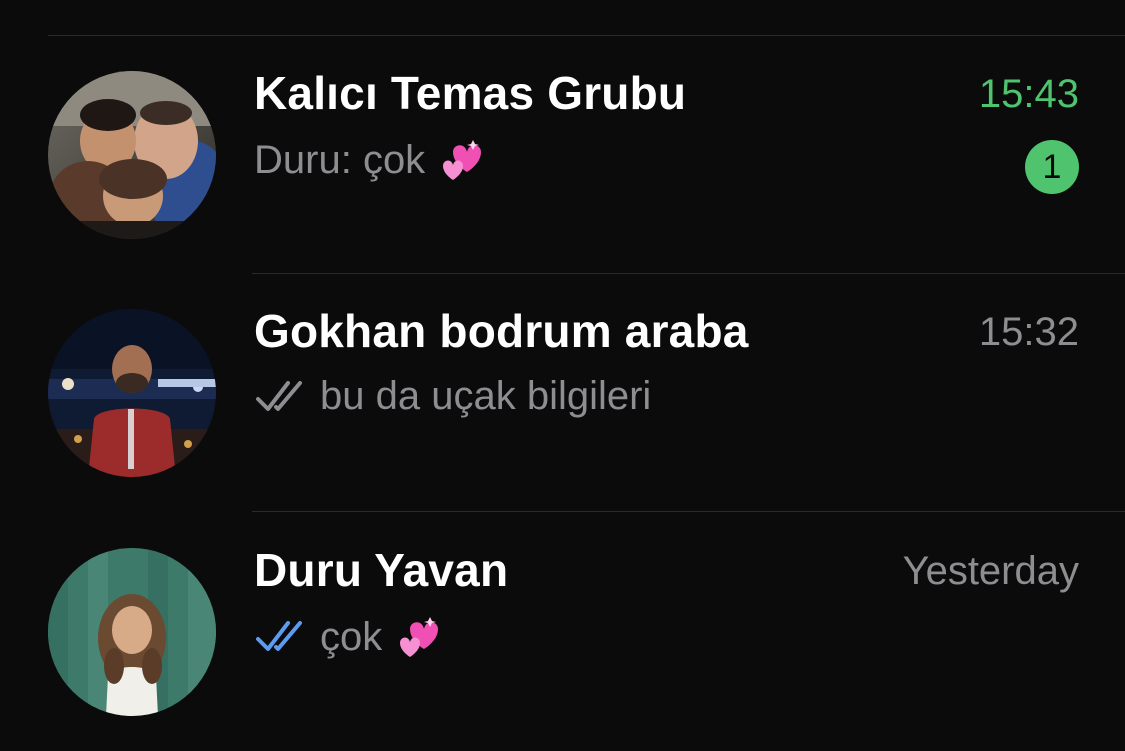 The height and width of the screenshot is (751, 1125). I want to click on double-check-icon, so click(280, 397).